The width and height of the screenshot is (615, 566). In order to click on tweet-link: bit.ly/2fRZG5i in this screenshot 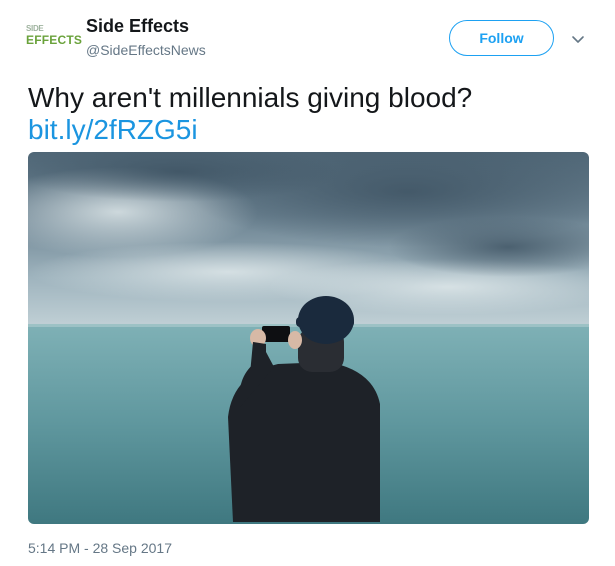, I will do `click(113, 130)`.